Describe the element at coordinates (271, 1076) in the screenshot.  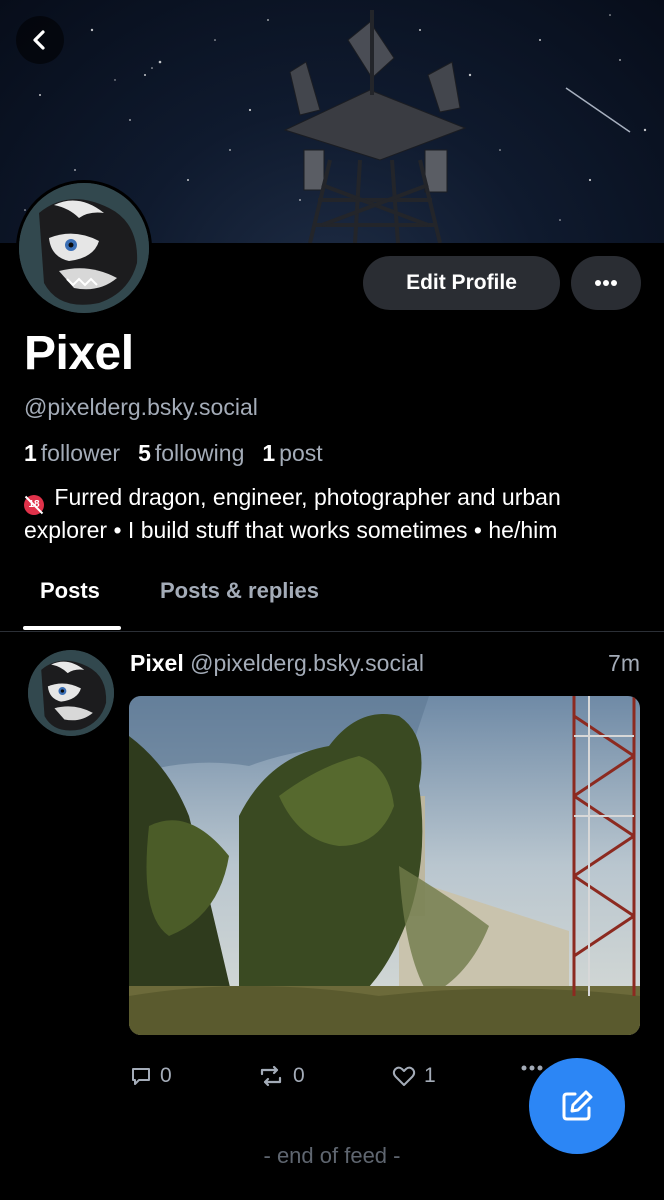
I see `repost-arrows-icon` at that location.